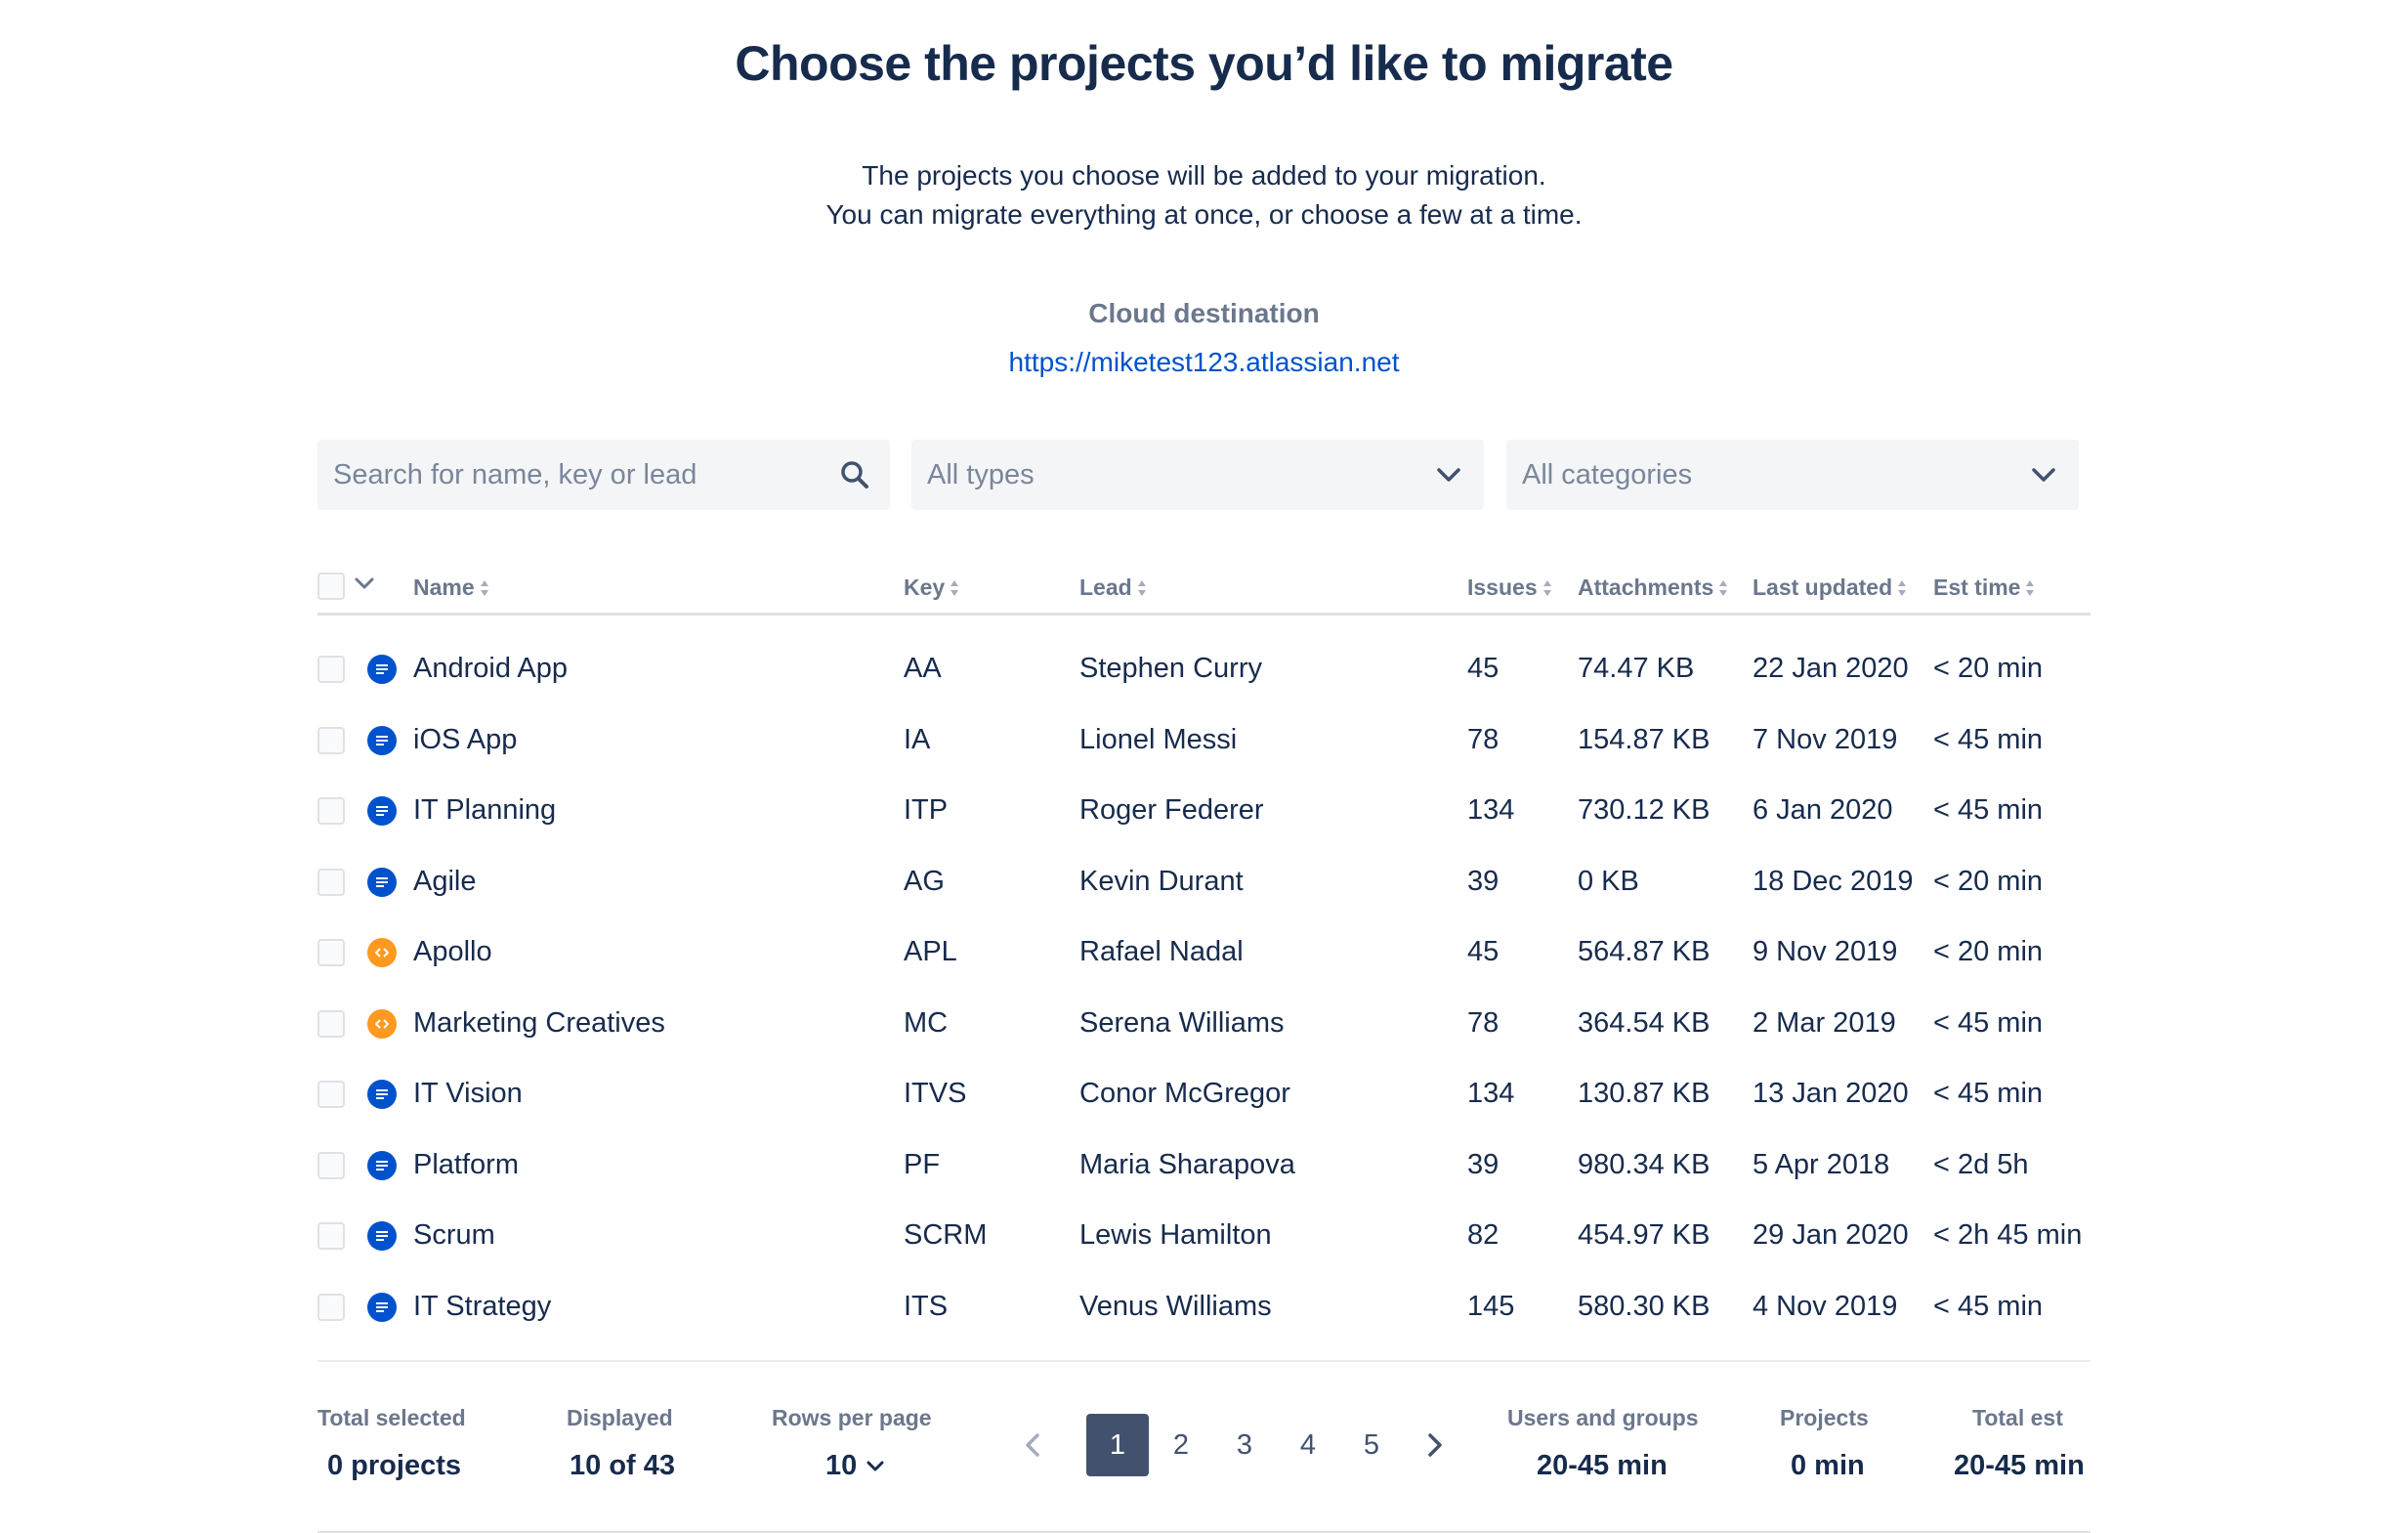 Image resolution: width=2408 pixels, height=1533 pixels. What do you see at coordinates (1833, 881) in the screenshot?
I see `project-last-updated: 18 Dec 2019` at bounding box center [1833, 881].